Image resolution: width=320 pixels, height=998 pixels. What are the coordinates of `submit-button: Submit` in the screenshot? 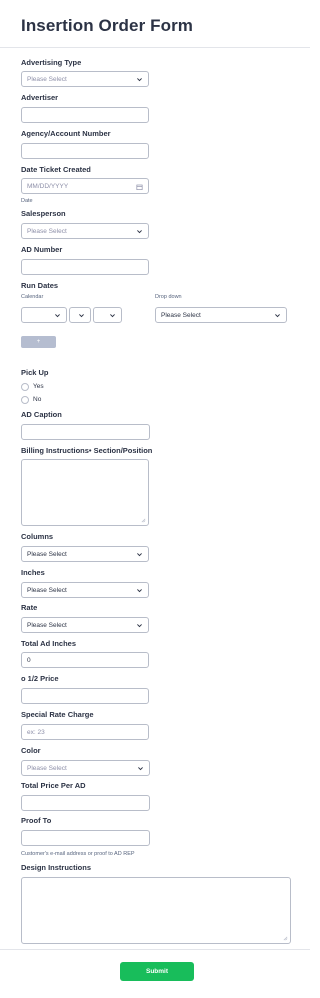 It's located at (157, 971).